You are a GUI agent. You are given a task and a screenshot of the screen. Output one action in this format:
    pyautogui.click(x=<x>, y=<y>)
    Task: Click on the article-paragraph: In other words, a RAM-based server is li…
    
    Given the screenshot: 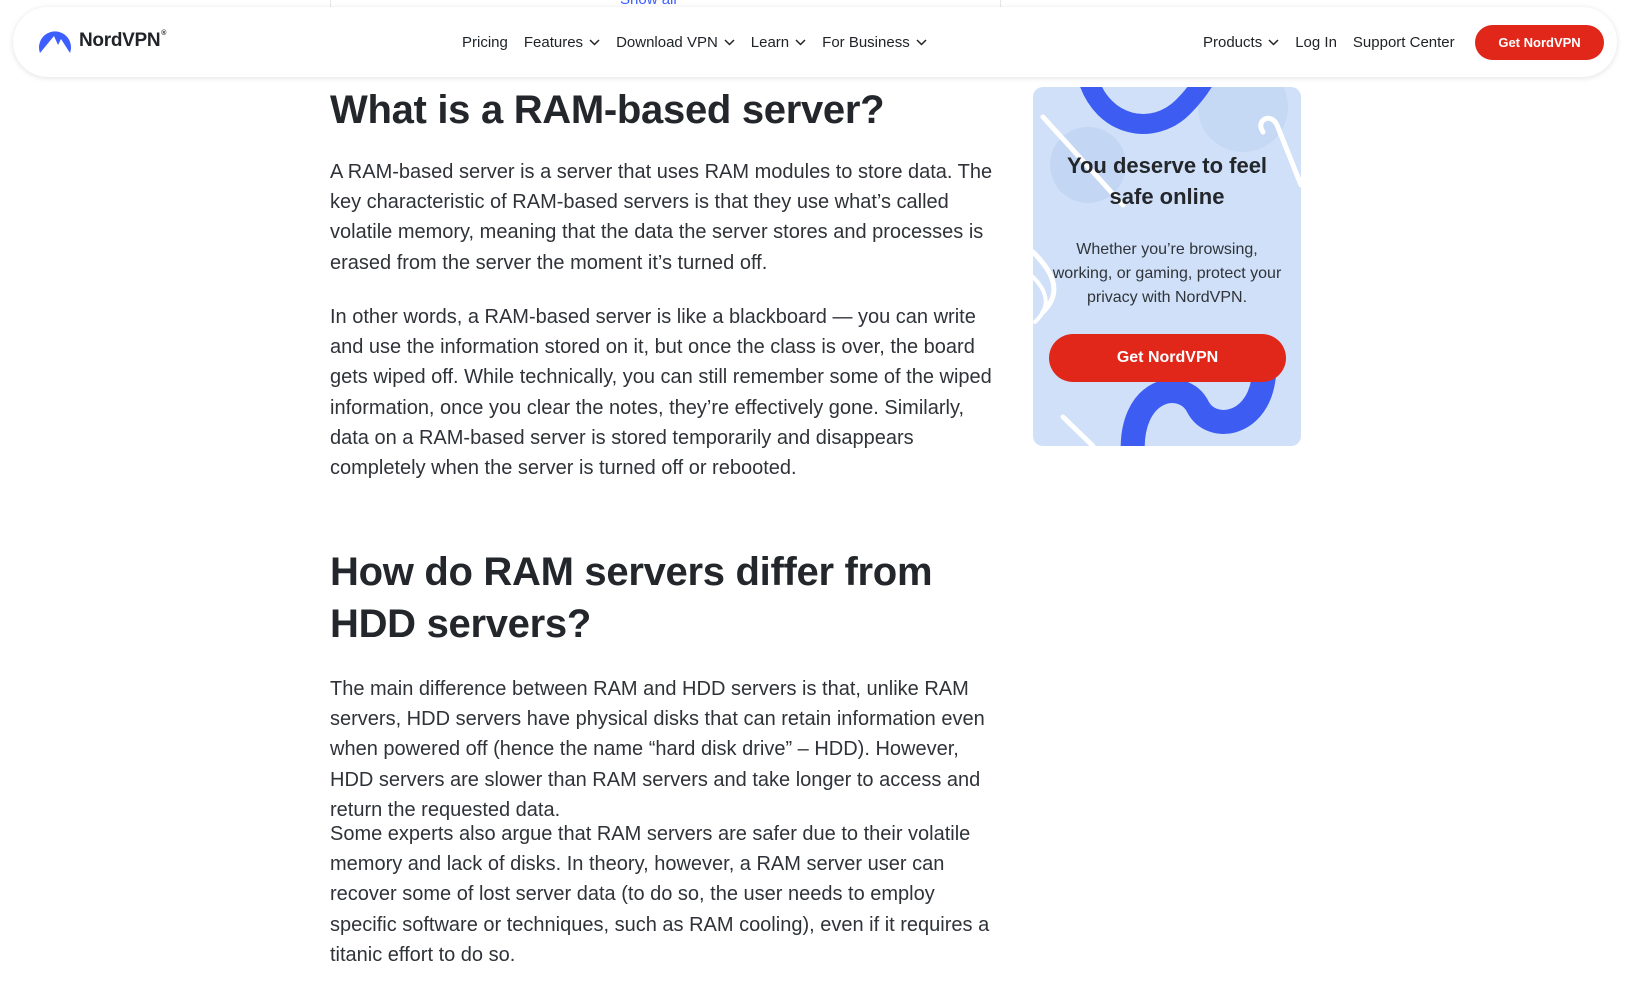 What is the action you would take?
    pyautogui.click(x=661, y=393)
    